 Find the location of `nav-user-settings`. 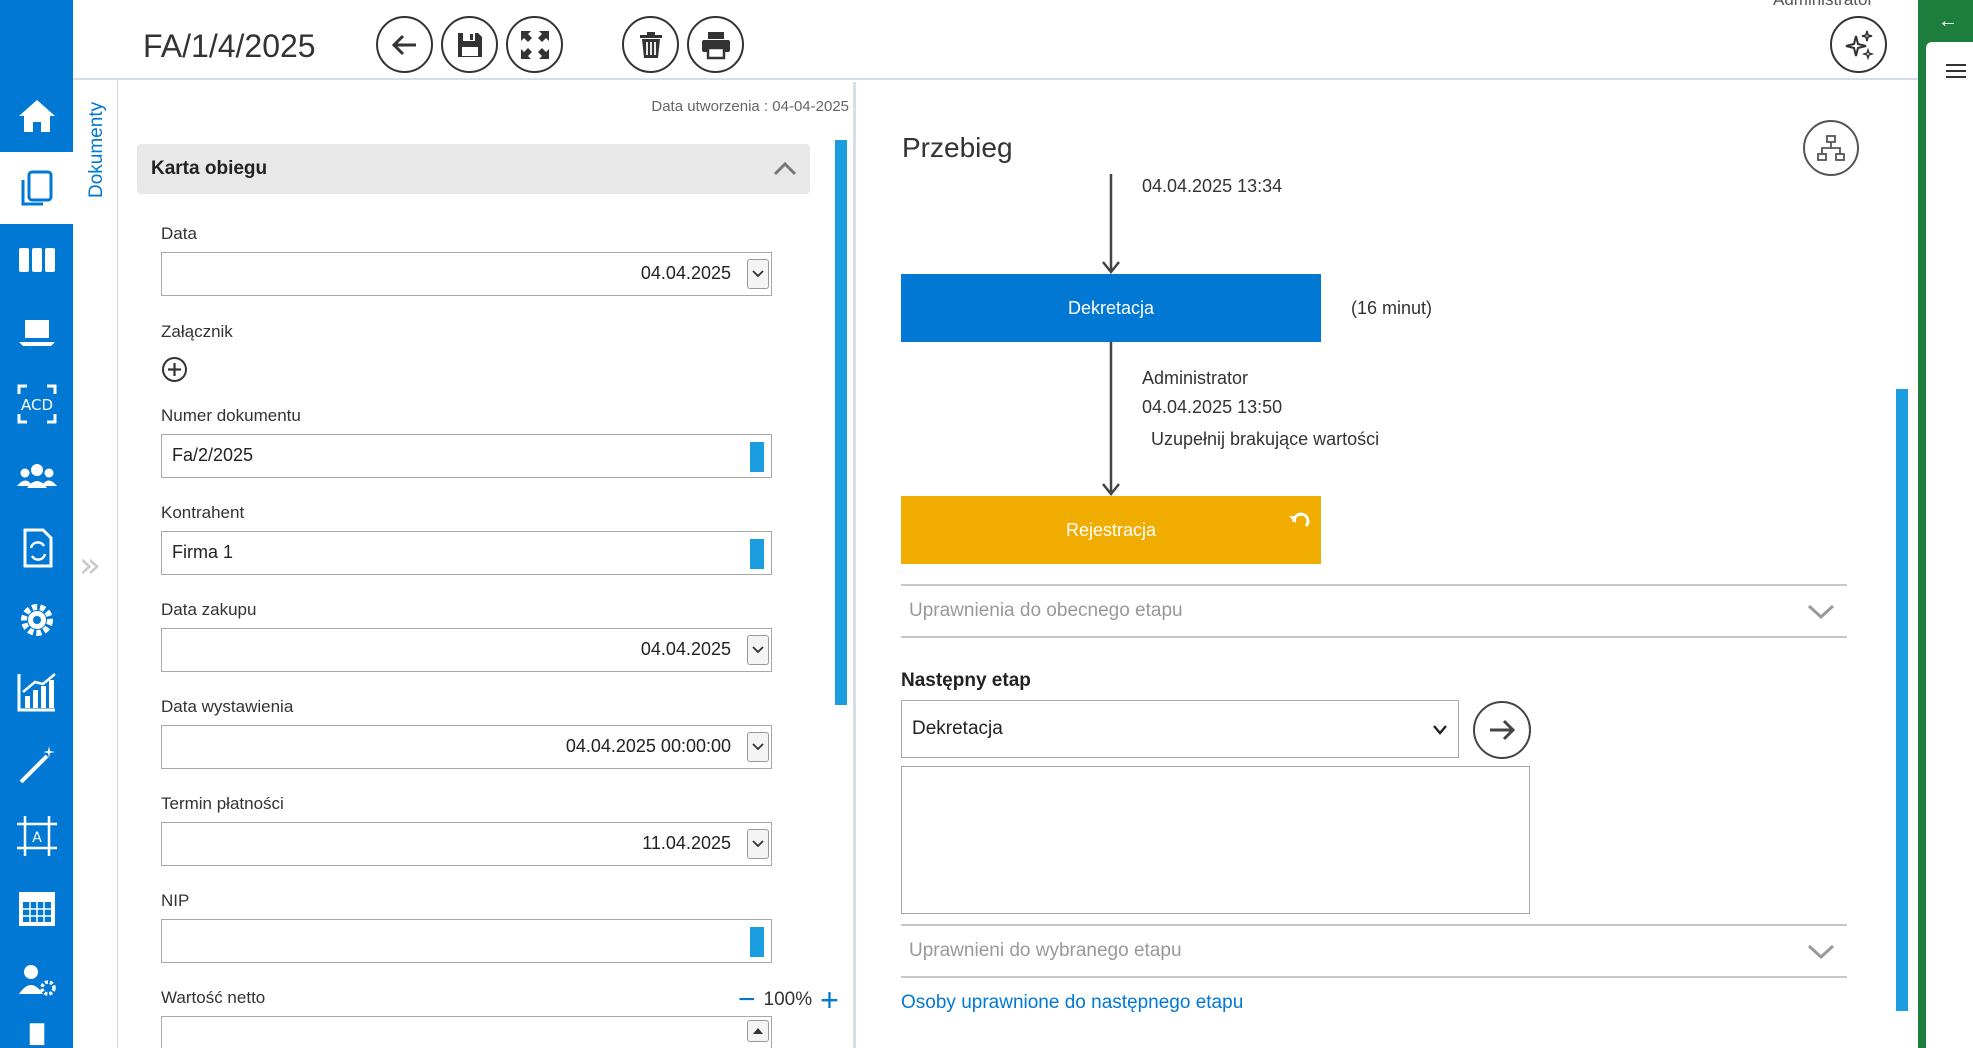

nav-user-settings is located at coordinates (36, 980).